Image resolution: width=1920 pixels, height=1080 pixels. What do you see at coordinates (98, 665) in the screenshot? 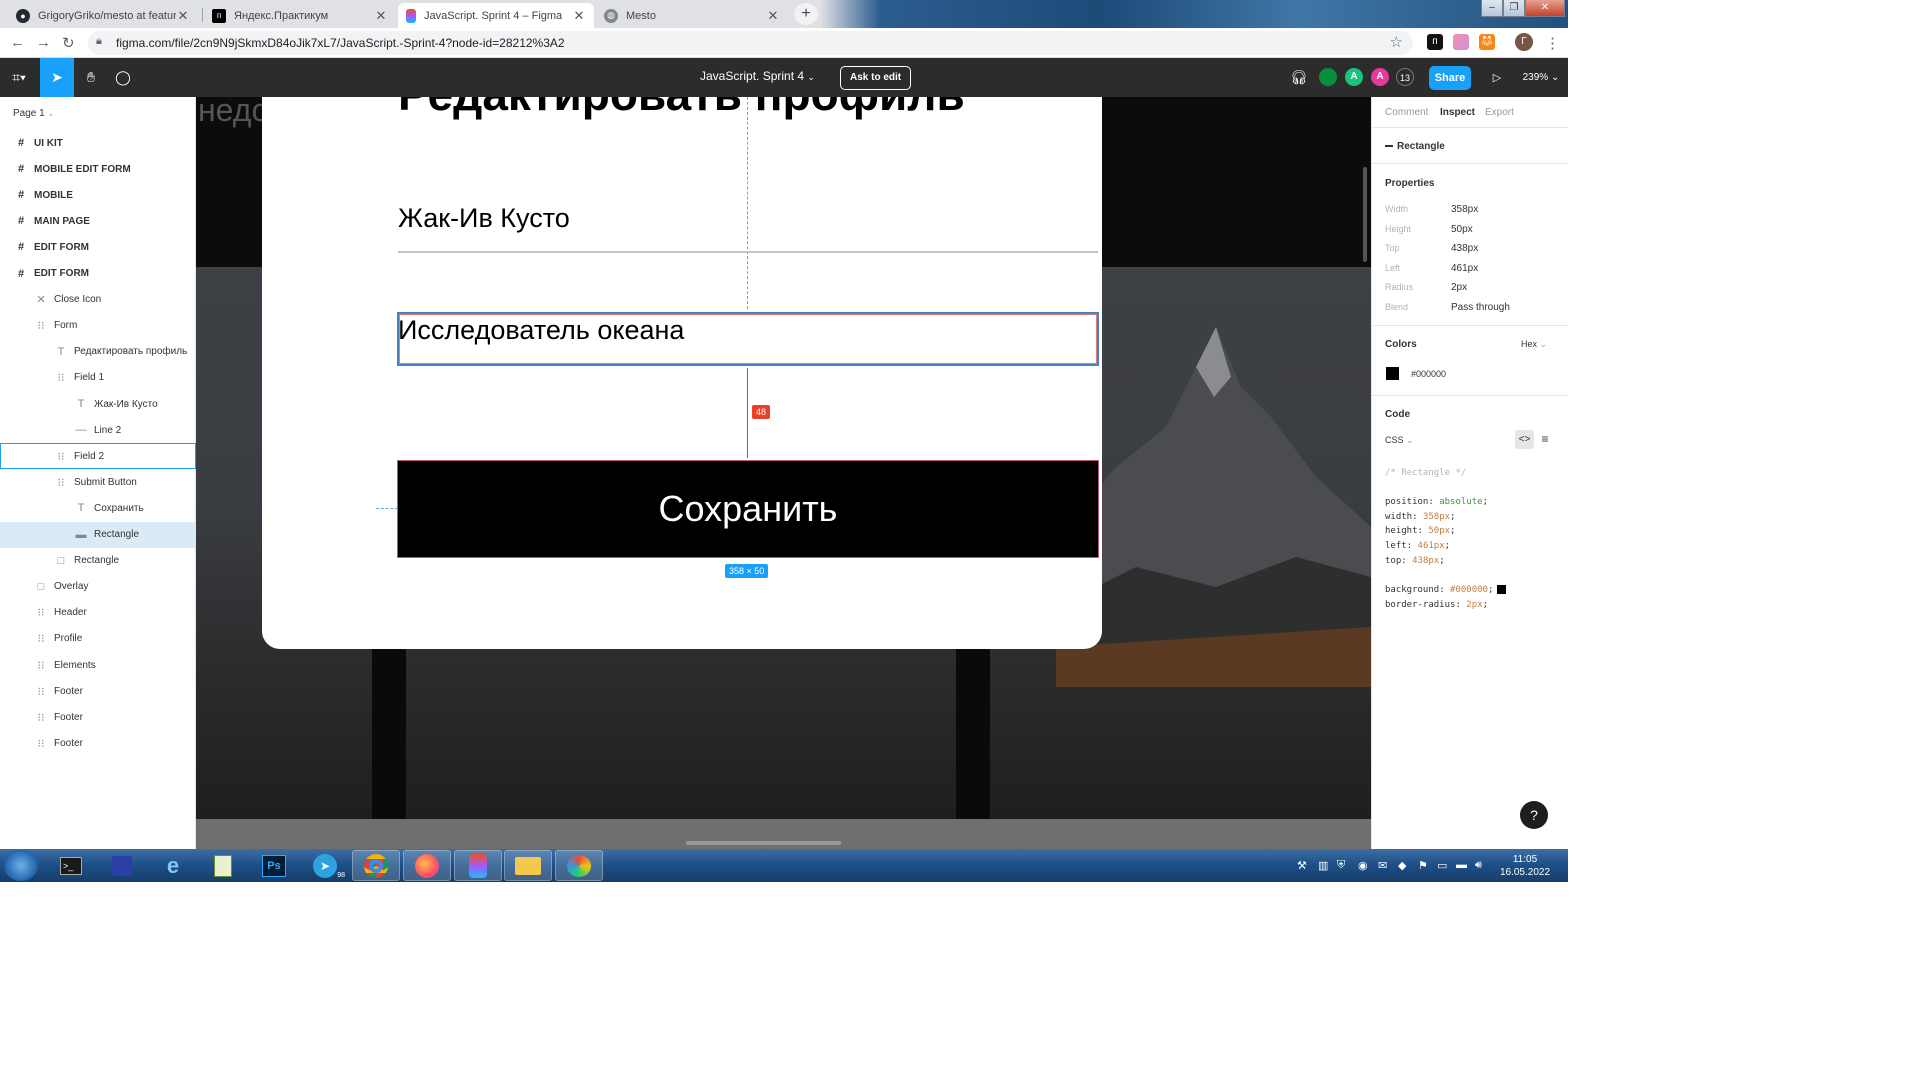
I see `layer-row: ⁝⁝ Elements` at bounding box center [98, 665].